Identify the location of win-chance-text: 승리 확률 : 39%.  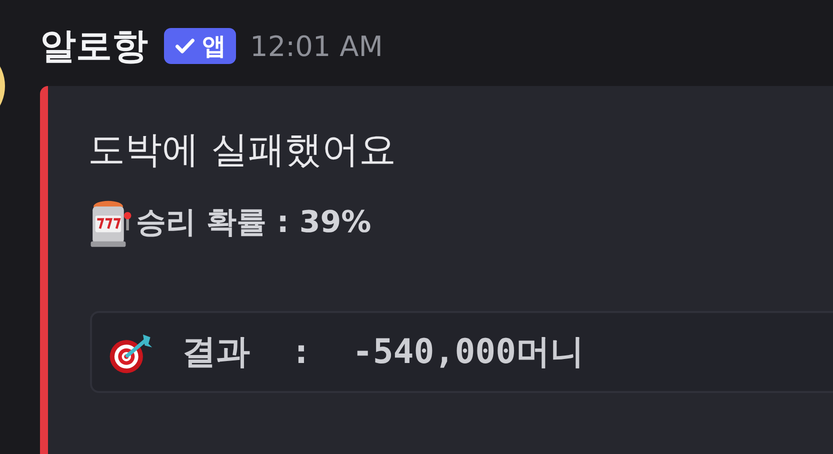
(254, 223).